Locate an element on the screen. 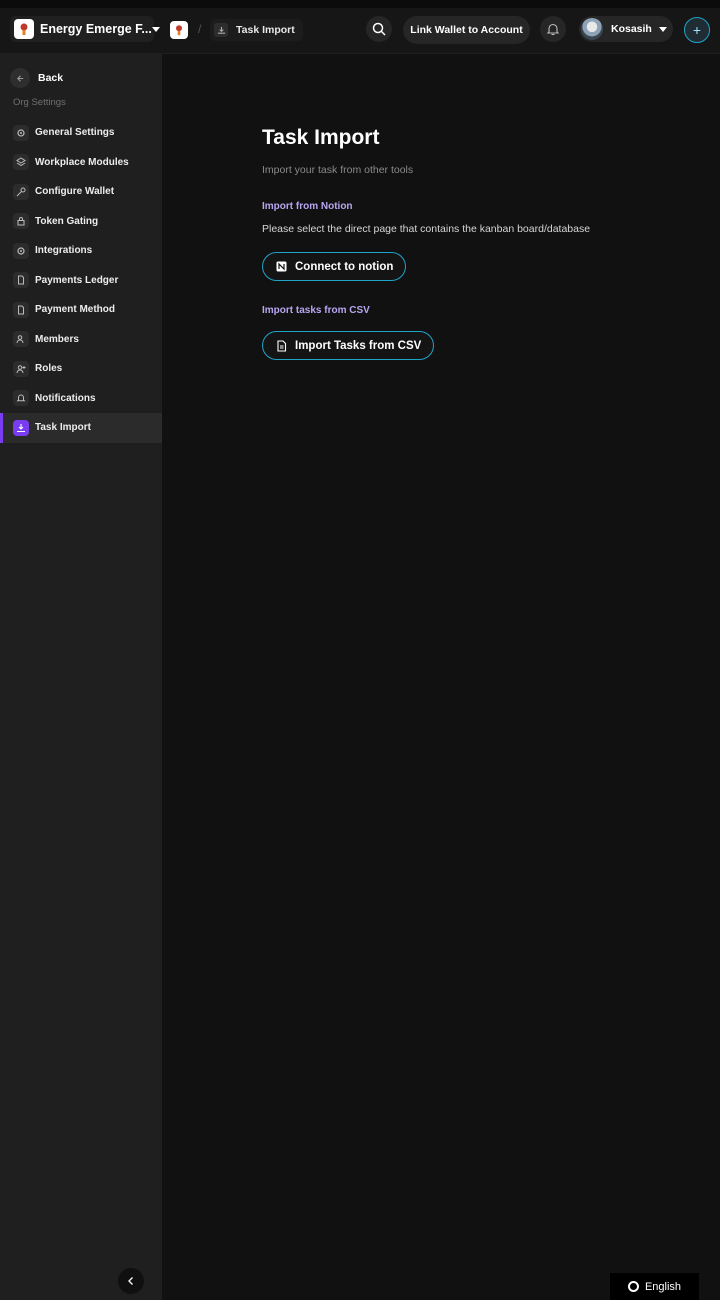 The width and height of the screenshot is (720, 1300). lock-icon is located at coordinates (21, 221).